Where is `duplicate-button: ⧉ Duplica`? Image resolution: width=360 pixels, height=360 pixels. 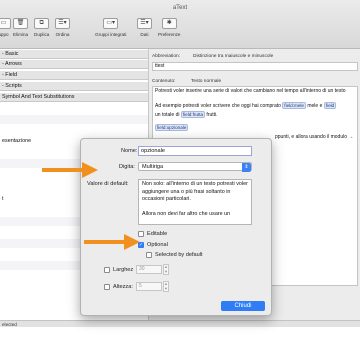 duplicate-button: ⧉ Duplica is located at coordinates (41, 27).